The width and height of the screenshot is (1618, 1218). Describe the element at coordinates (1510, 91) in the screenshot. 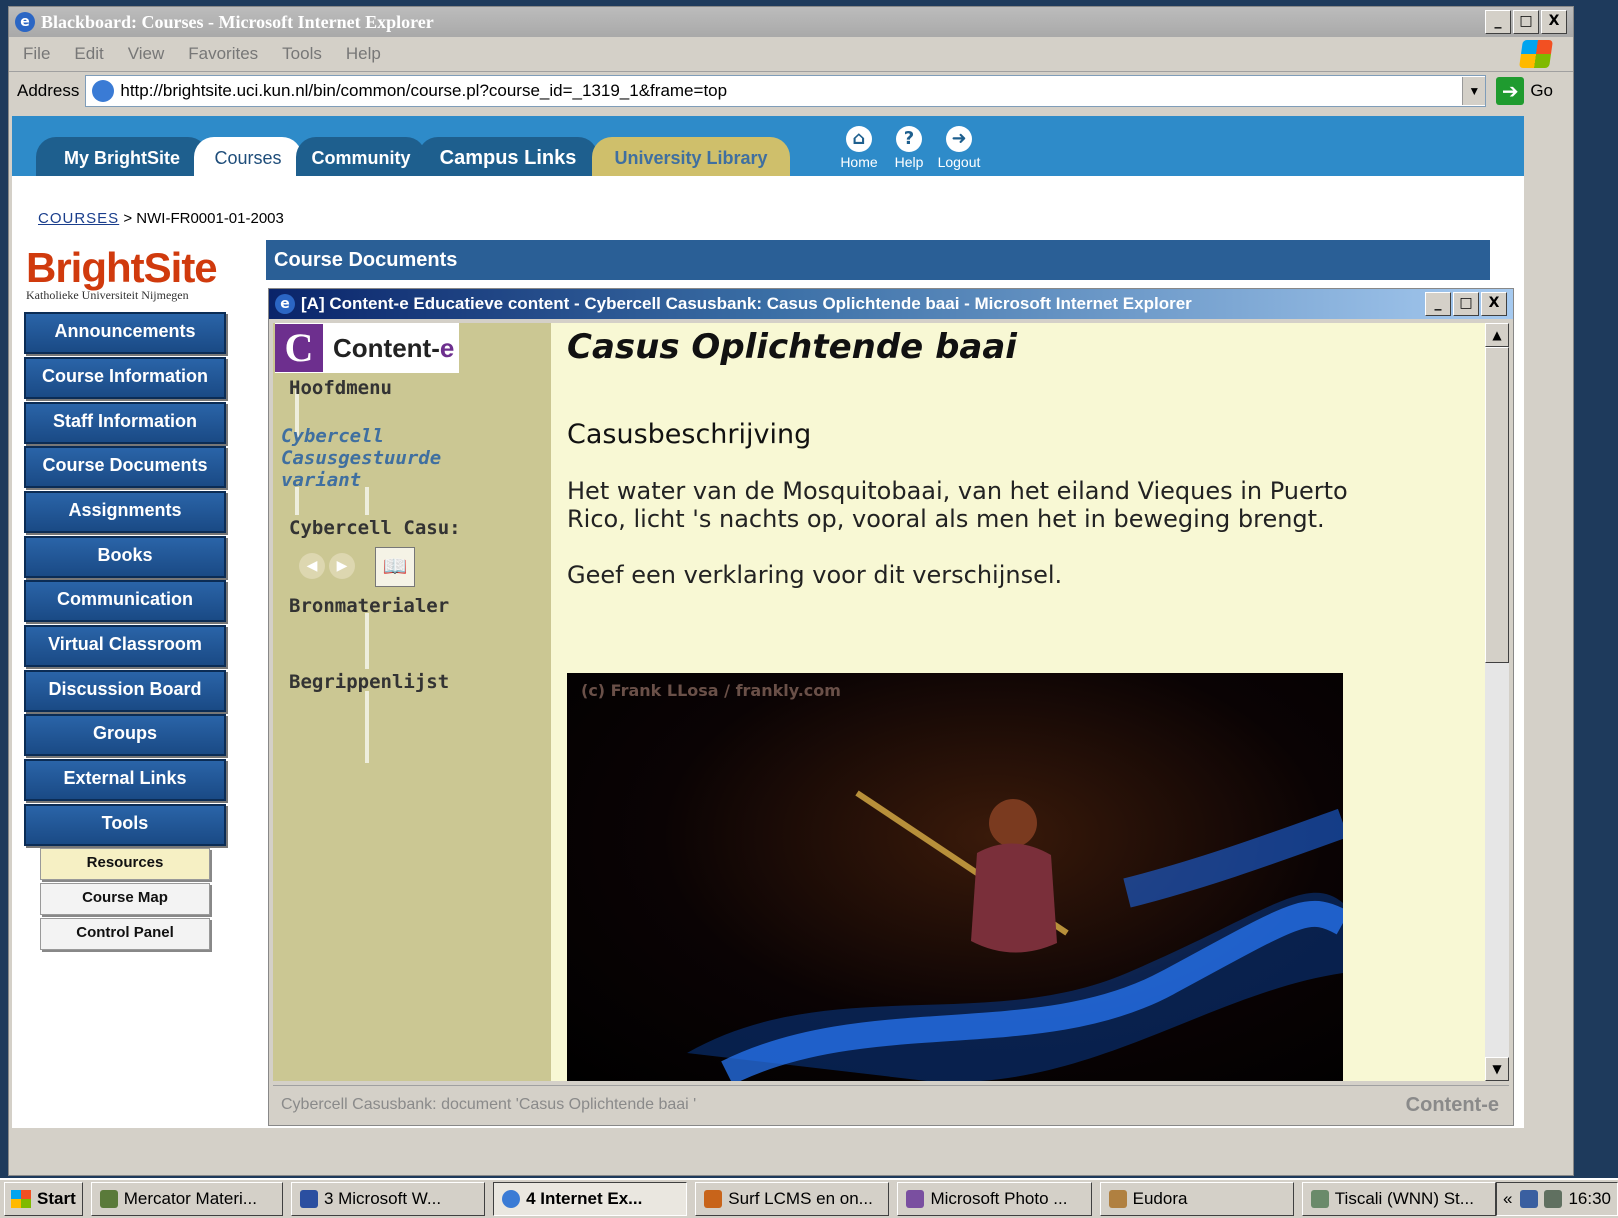

I see `go-arrow-icon: ➔` at that location.